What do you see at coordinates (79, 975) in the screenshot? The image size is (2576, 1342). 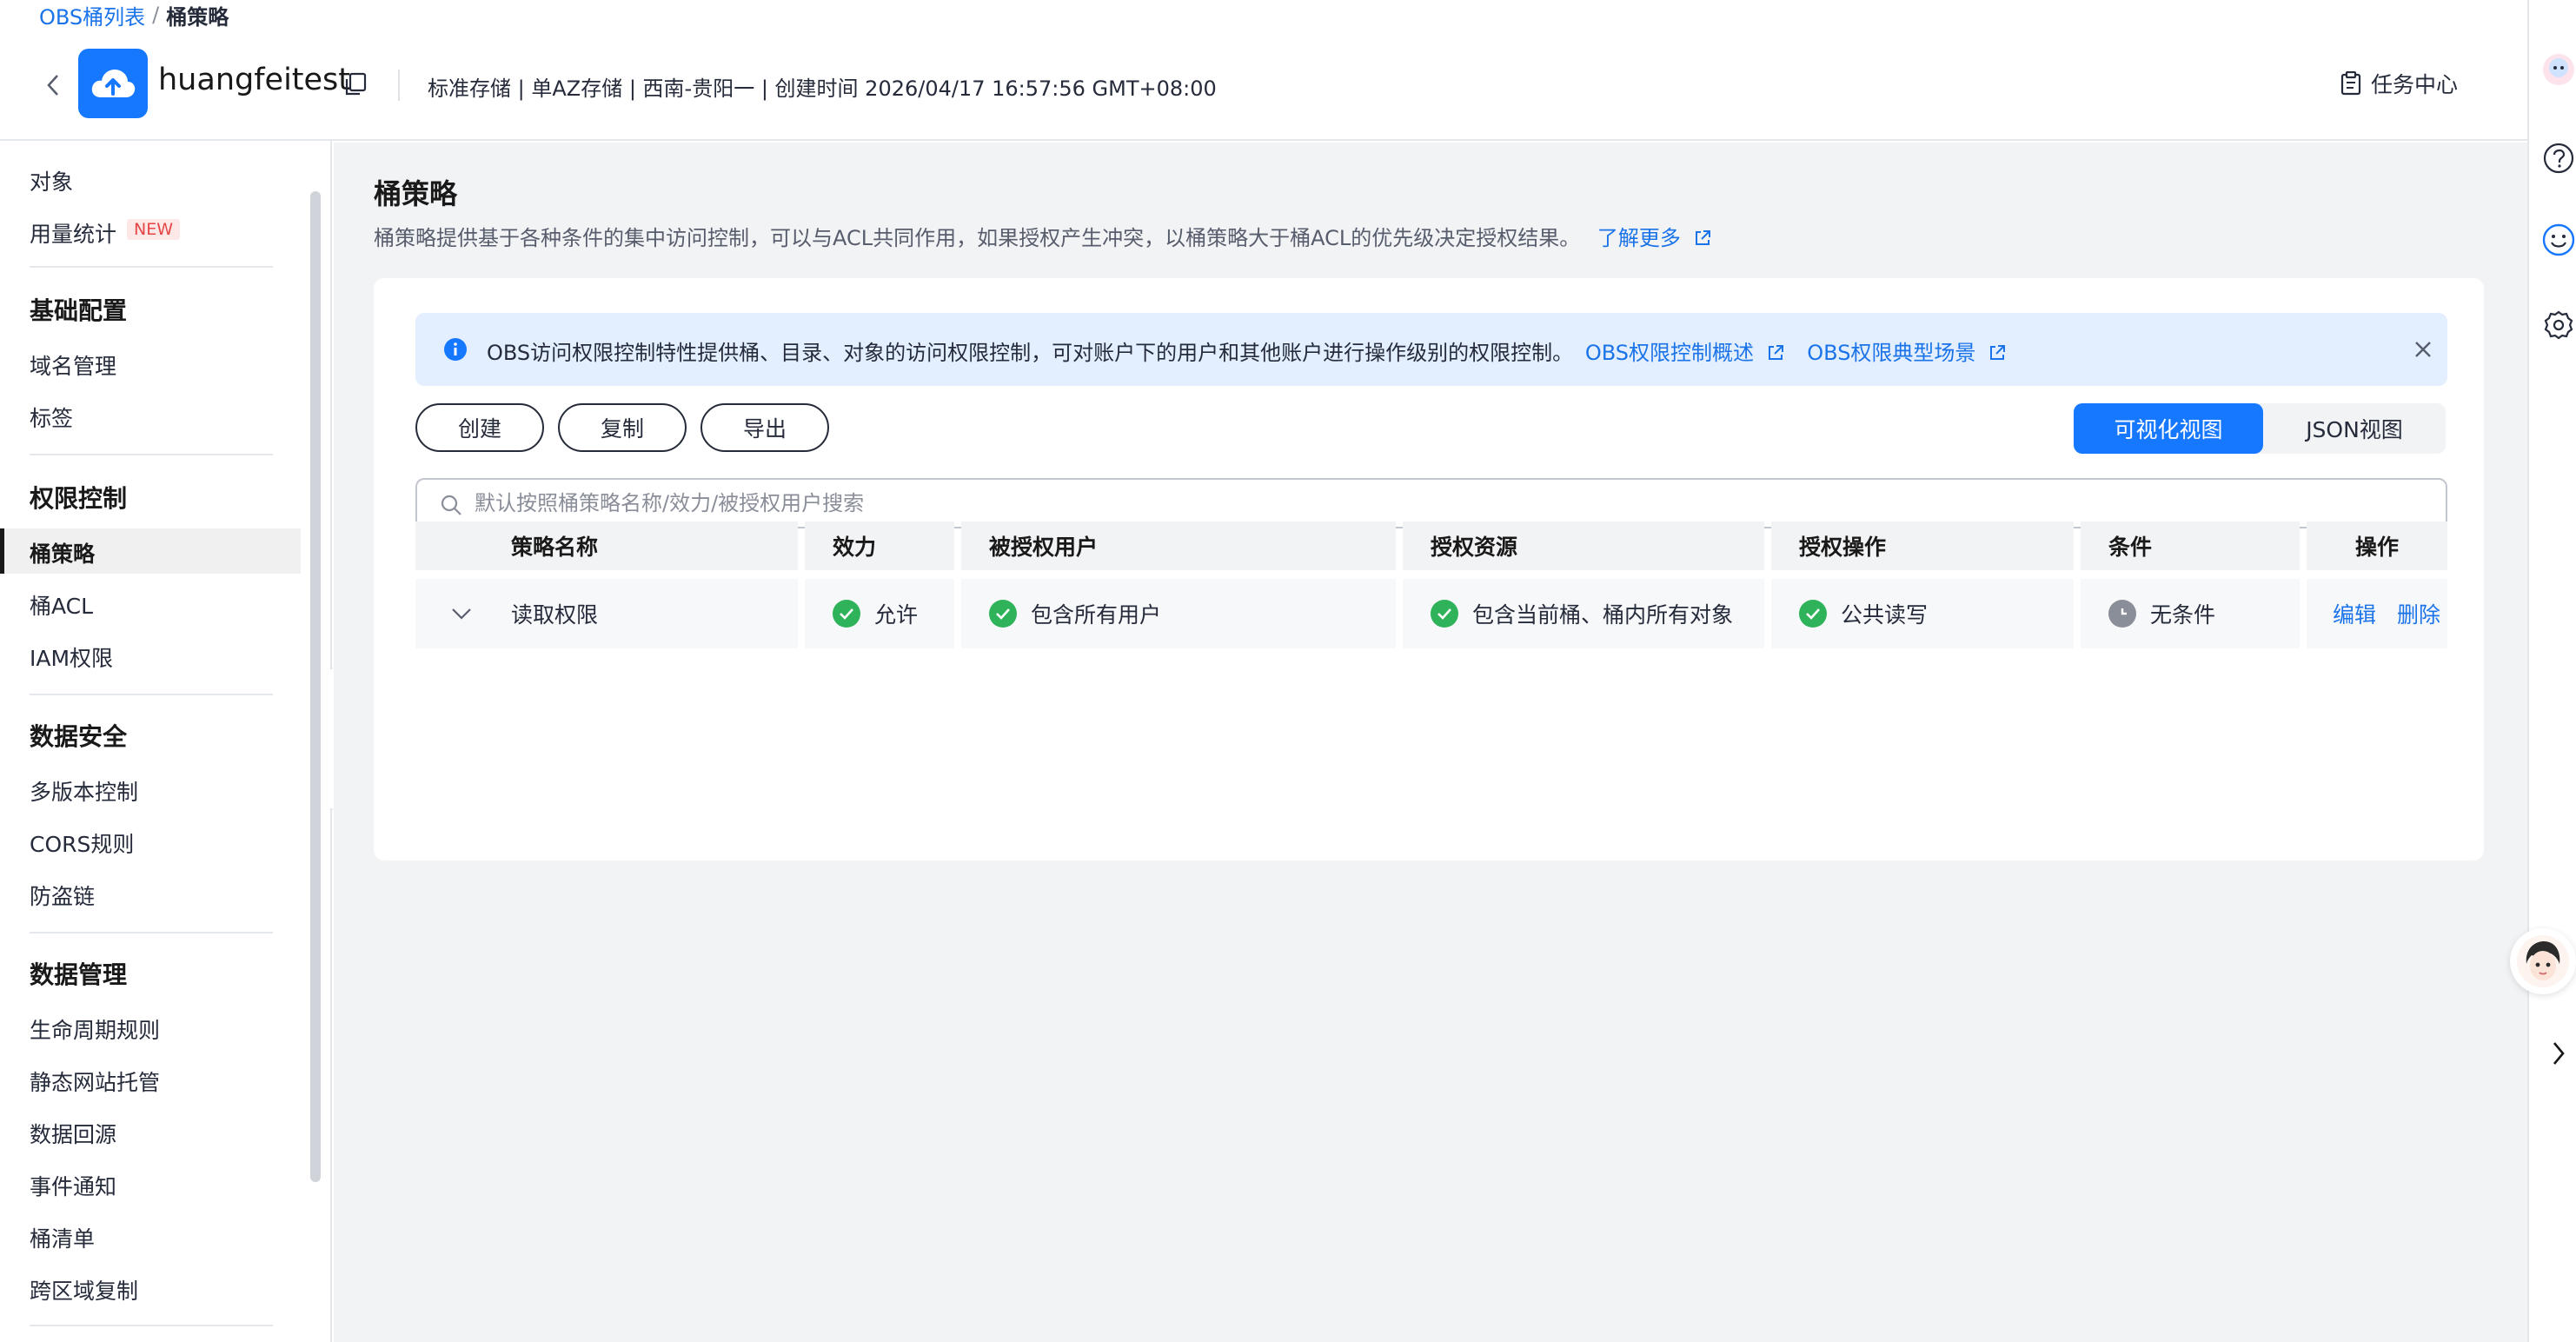 I see `sidebar-group-management: 数据管理` at bounding box center [79, 975].